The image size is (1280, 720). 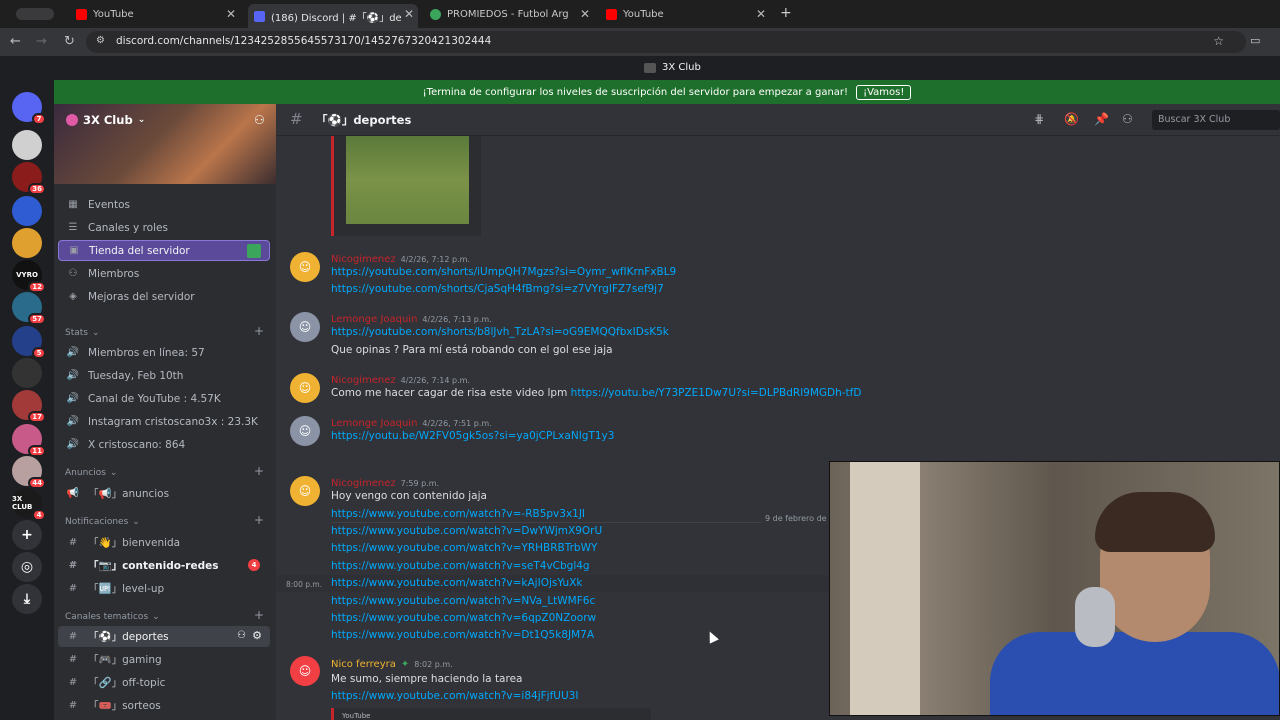 What do you see at coordinates (165, 144) in the screenshot?
I see `server-banner: 3X Club ⌄ ⚇` at bounding box center [165, 144].